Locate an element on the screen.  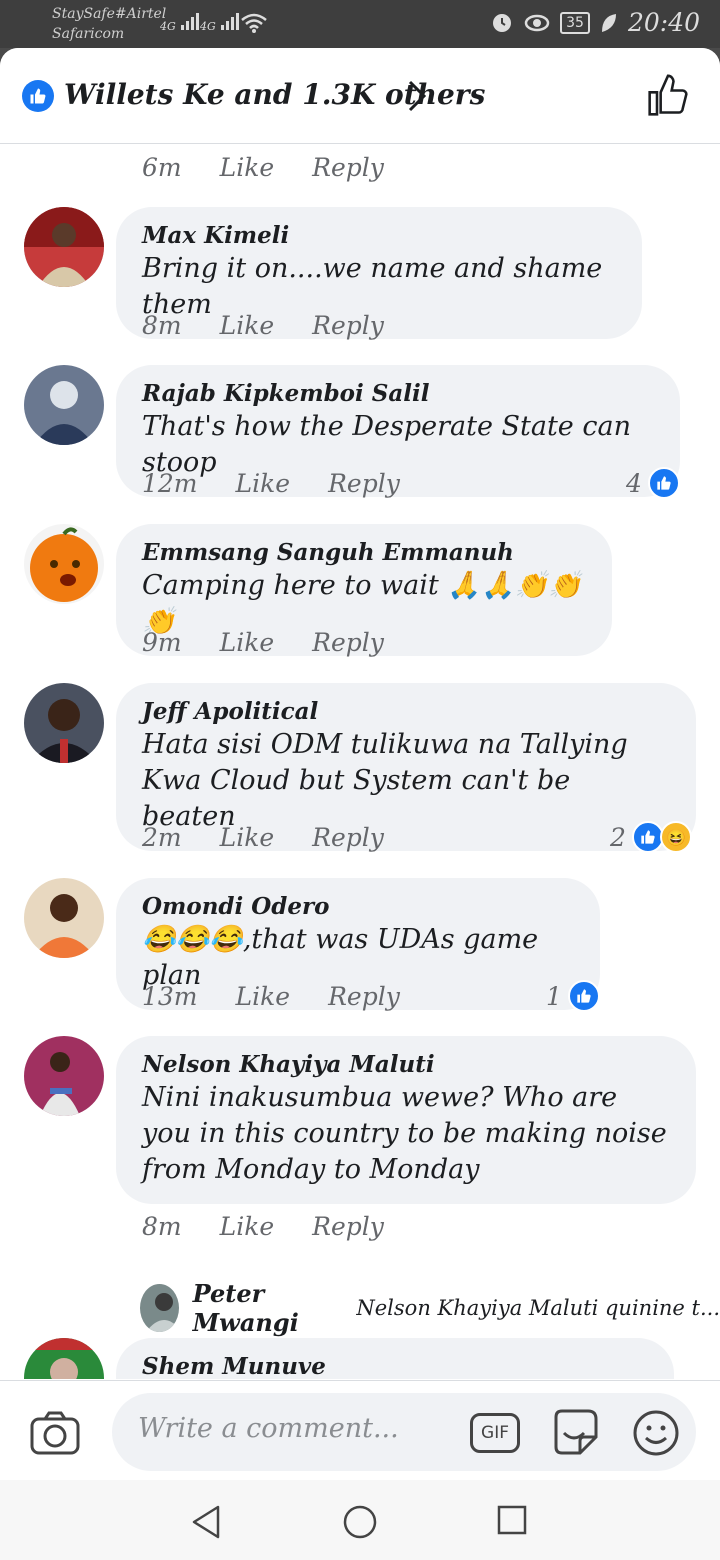
comment-time: 13m is located at coordinates (170, 996).